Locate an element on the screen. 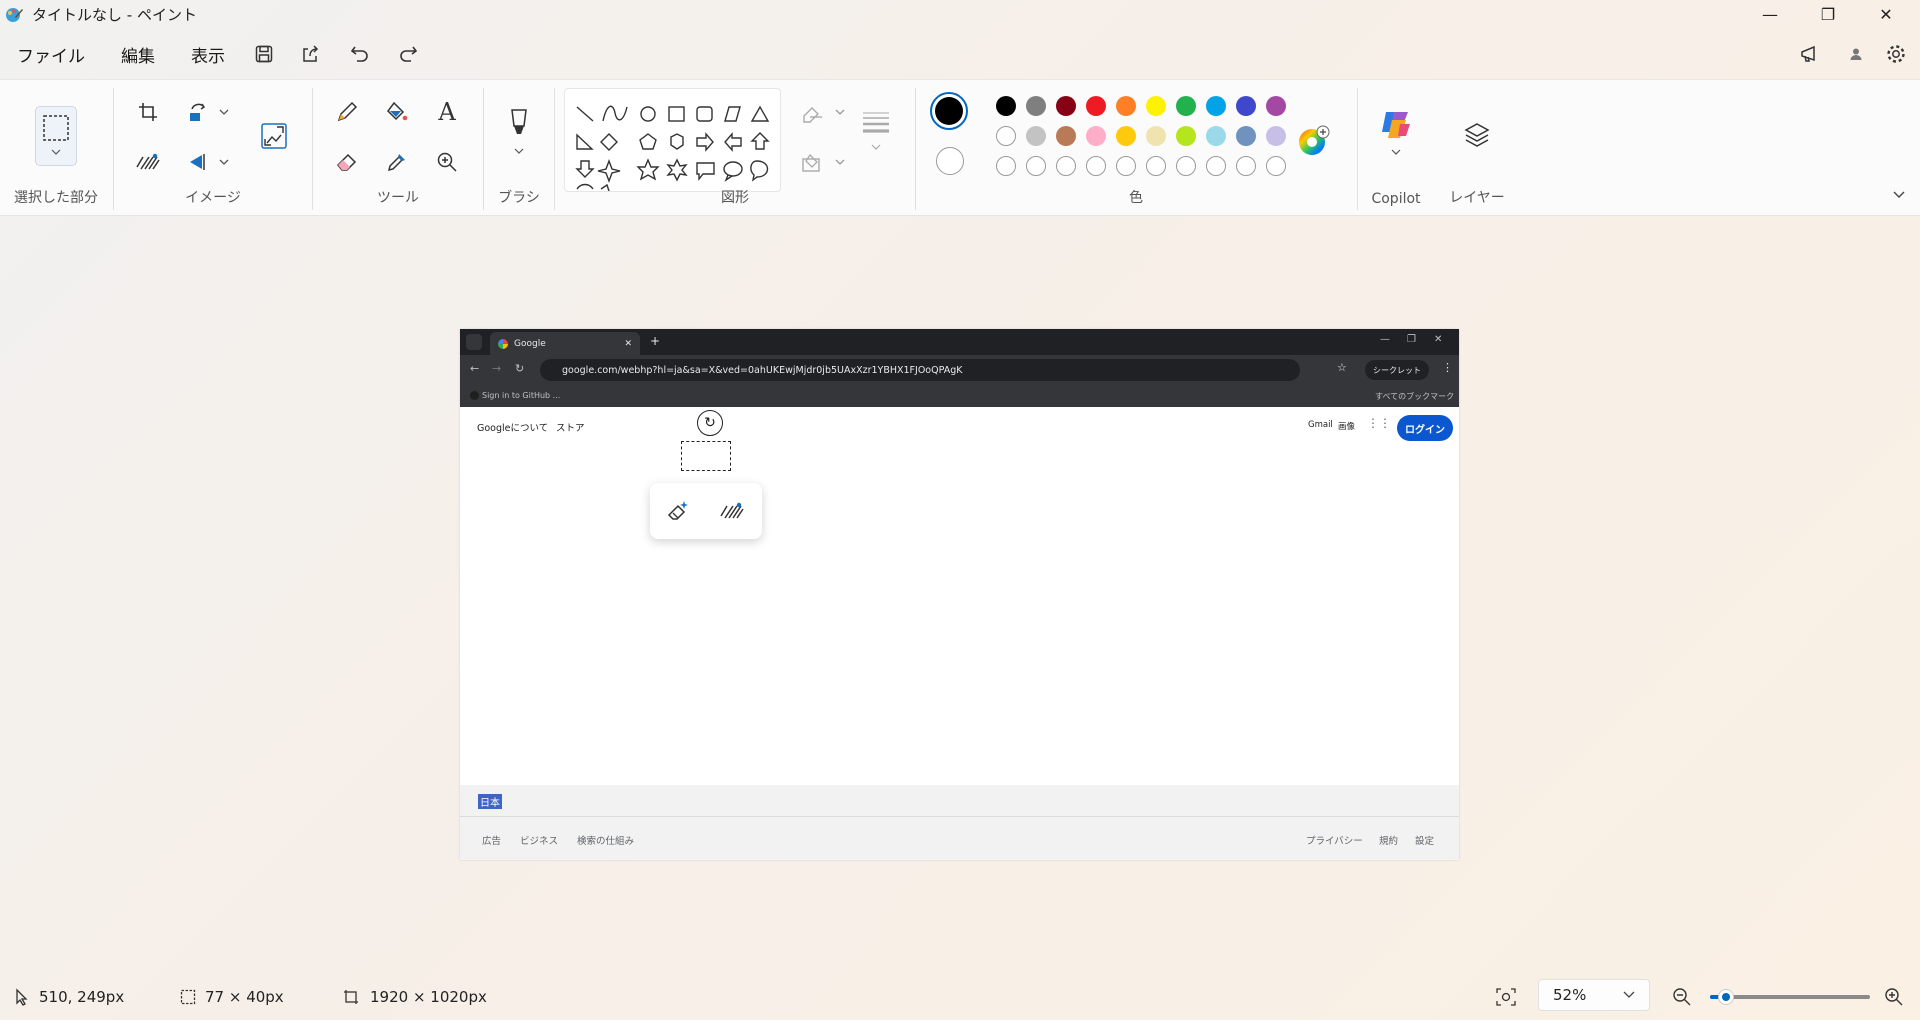 This screenshot has width=1920, height=1020. eraser-icon is located at coordinates (346, 162).